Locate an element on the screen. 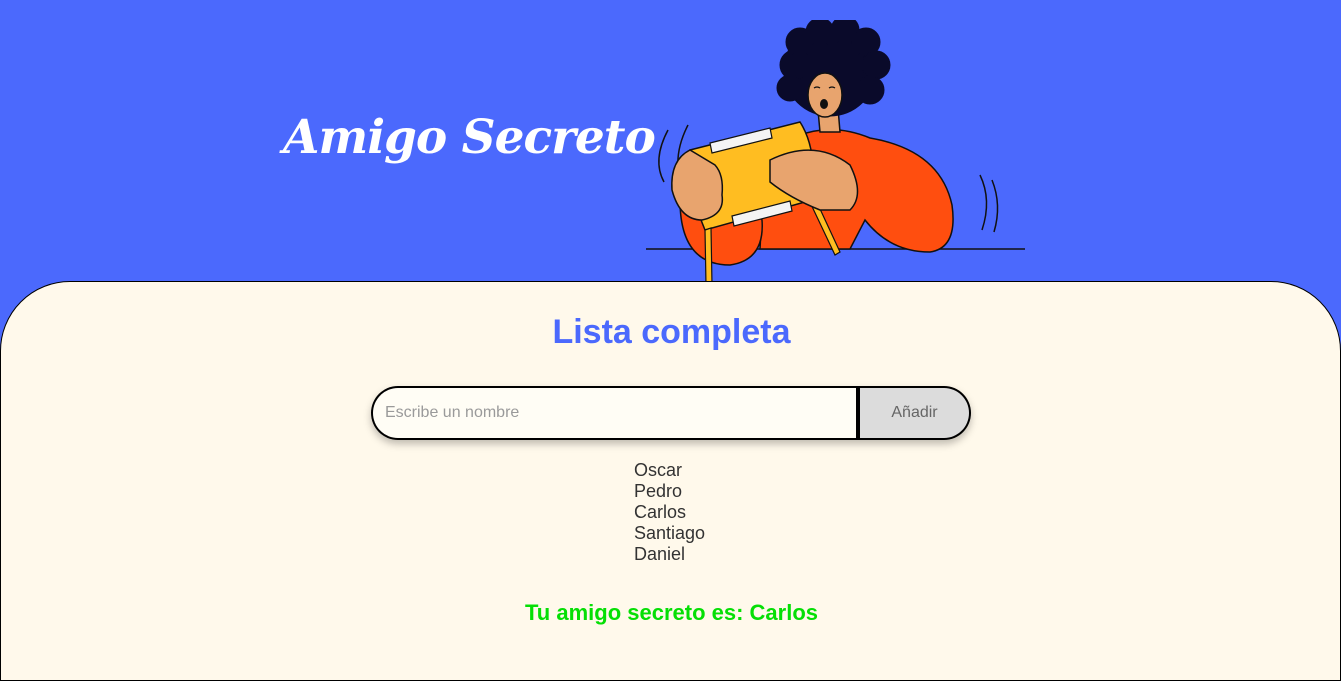 Image resolution: width=1341 pixels, height=681 pixels. name-input is located at coordinates (614, 413).